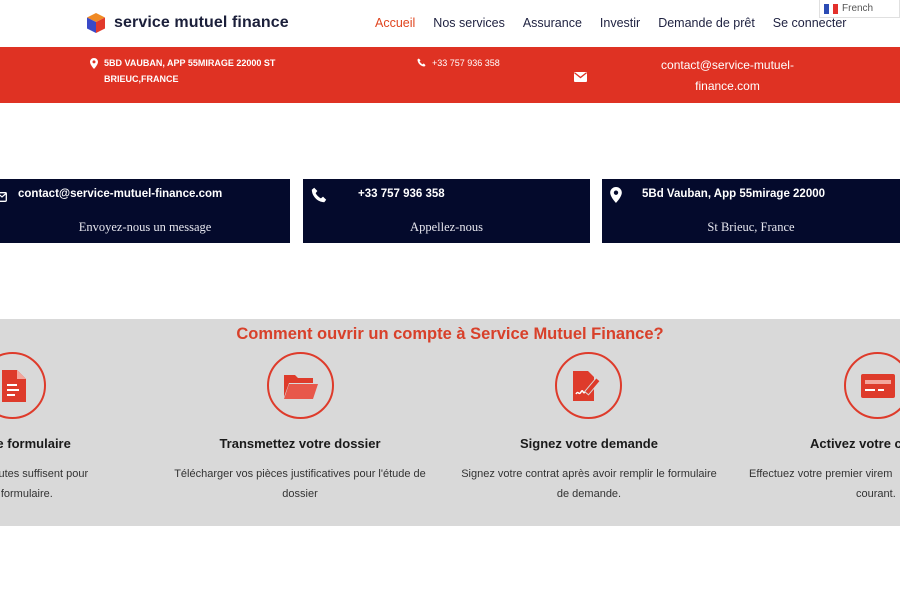 The width and height of the screenshot is (900, 600). What do you see at coordinates (727, 76) in the screenshot?
I see `topbar-email: contact@service-mutuel- finance.com` at bounding box center [727, 76].